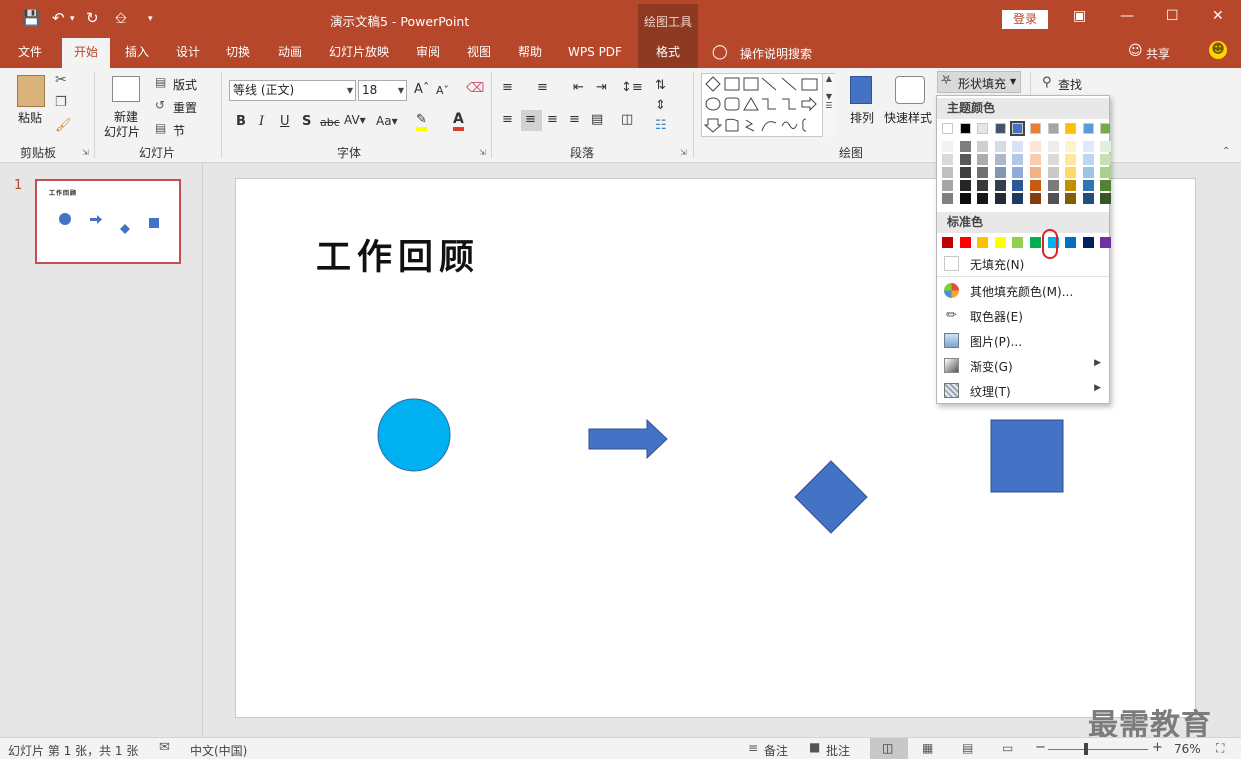  I want to click on align-left-icon: ≡, so click(507, 119).